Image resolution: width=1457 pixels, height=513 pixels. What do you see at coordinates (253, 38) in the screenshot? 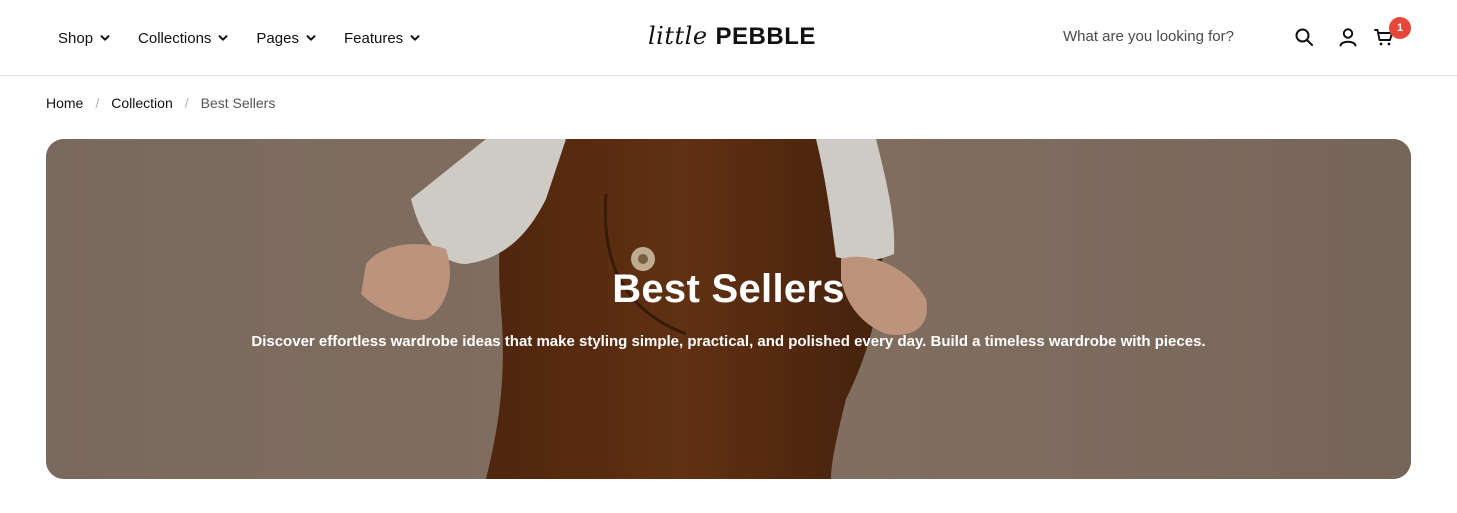
I see `main-nav: Shop Collections Pages Features` at bounding box center [253, 38].